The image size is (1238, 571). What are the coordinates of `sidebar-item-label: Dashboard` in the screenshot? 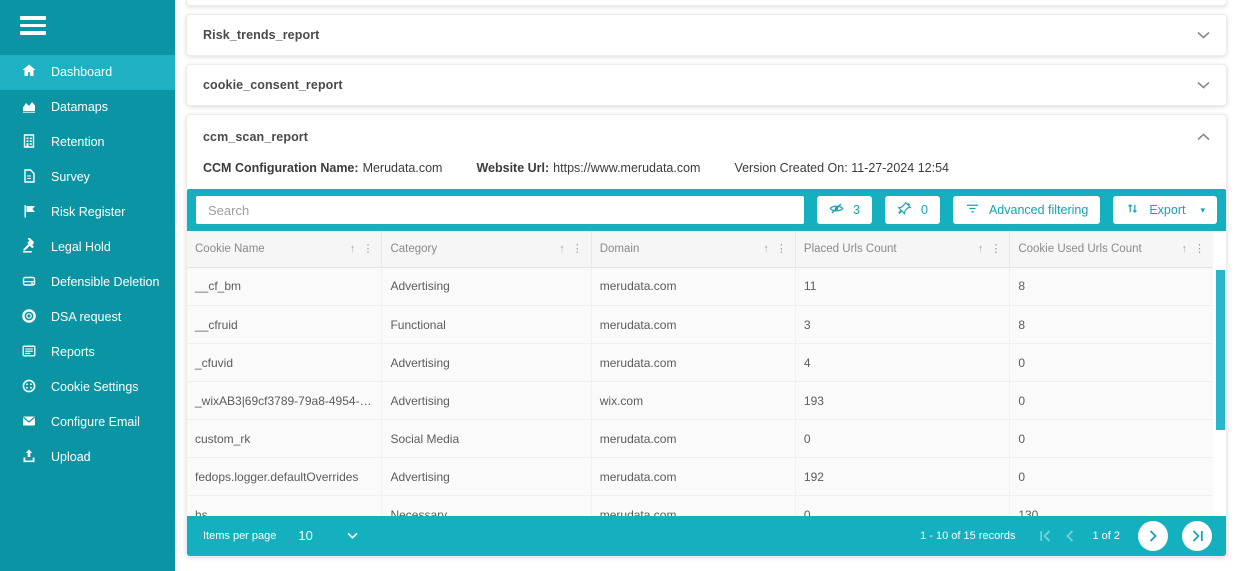 It's located at (82, 72).